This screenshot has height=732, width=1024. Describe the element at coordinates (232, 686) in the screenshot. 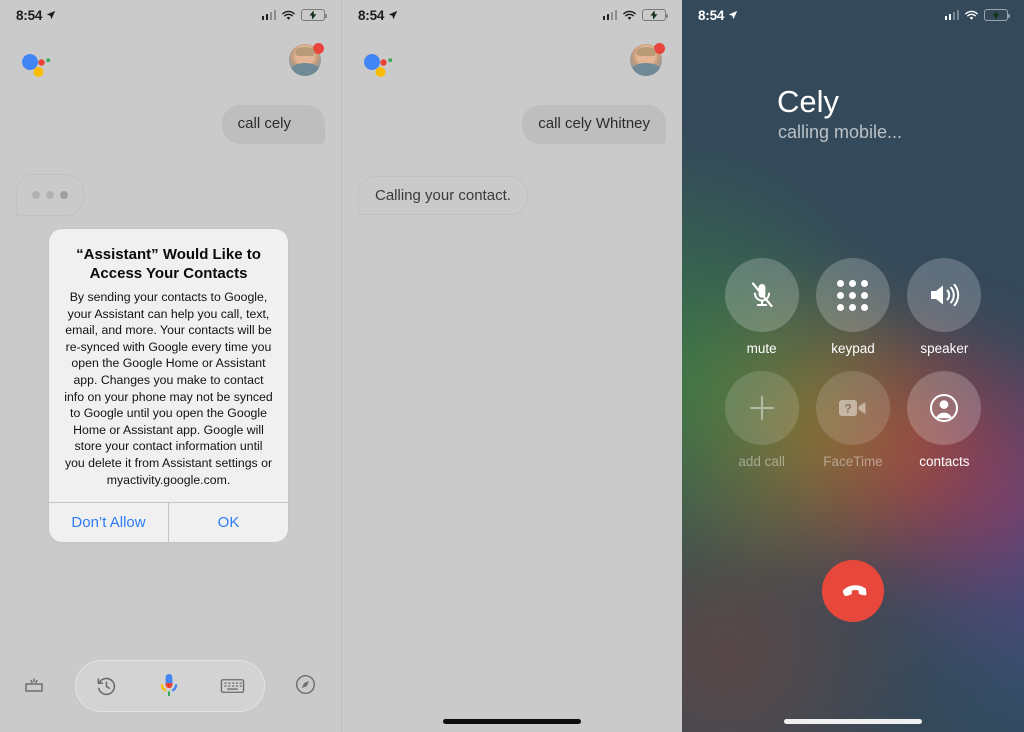

I see `keyboard-icon` at that location.